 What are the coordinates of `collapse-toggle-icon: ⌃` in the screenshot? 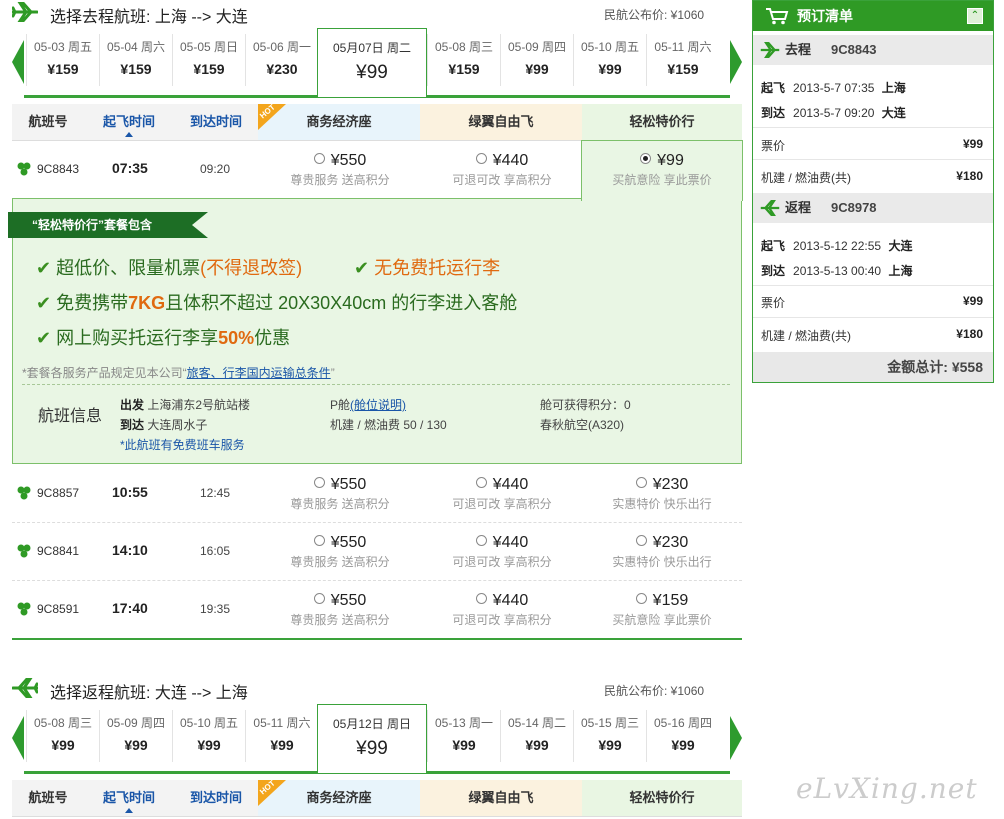 It's located at (975, 16).